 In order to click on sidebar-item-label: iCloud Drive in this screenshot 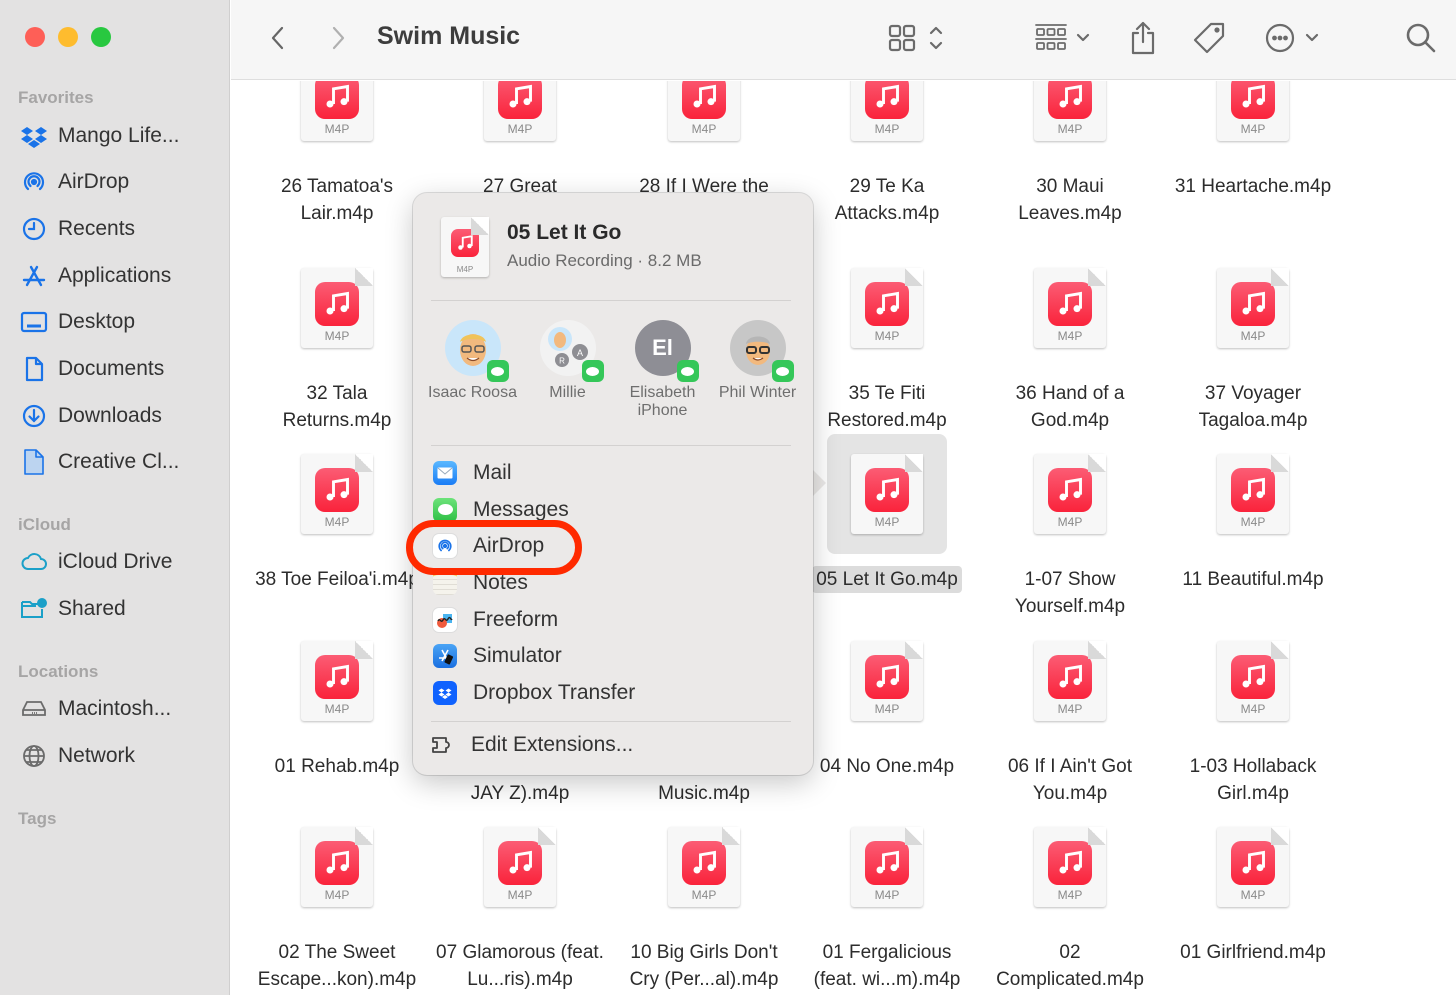, I will do `click(115, 561)`.